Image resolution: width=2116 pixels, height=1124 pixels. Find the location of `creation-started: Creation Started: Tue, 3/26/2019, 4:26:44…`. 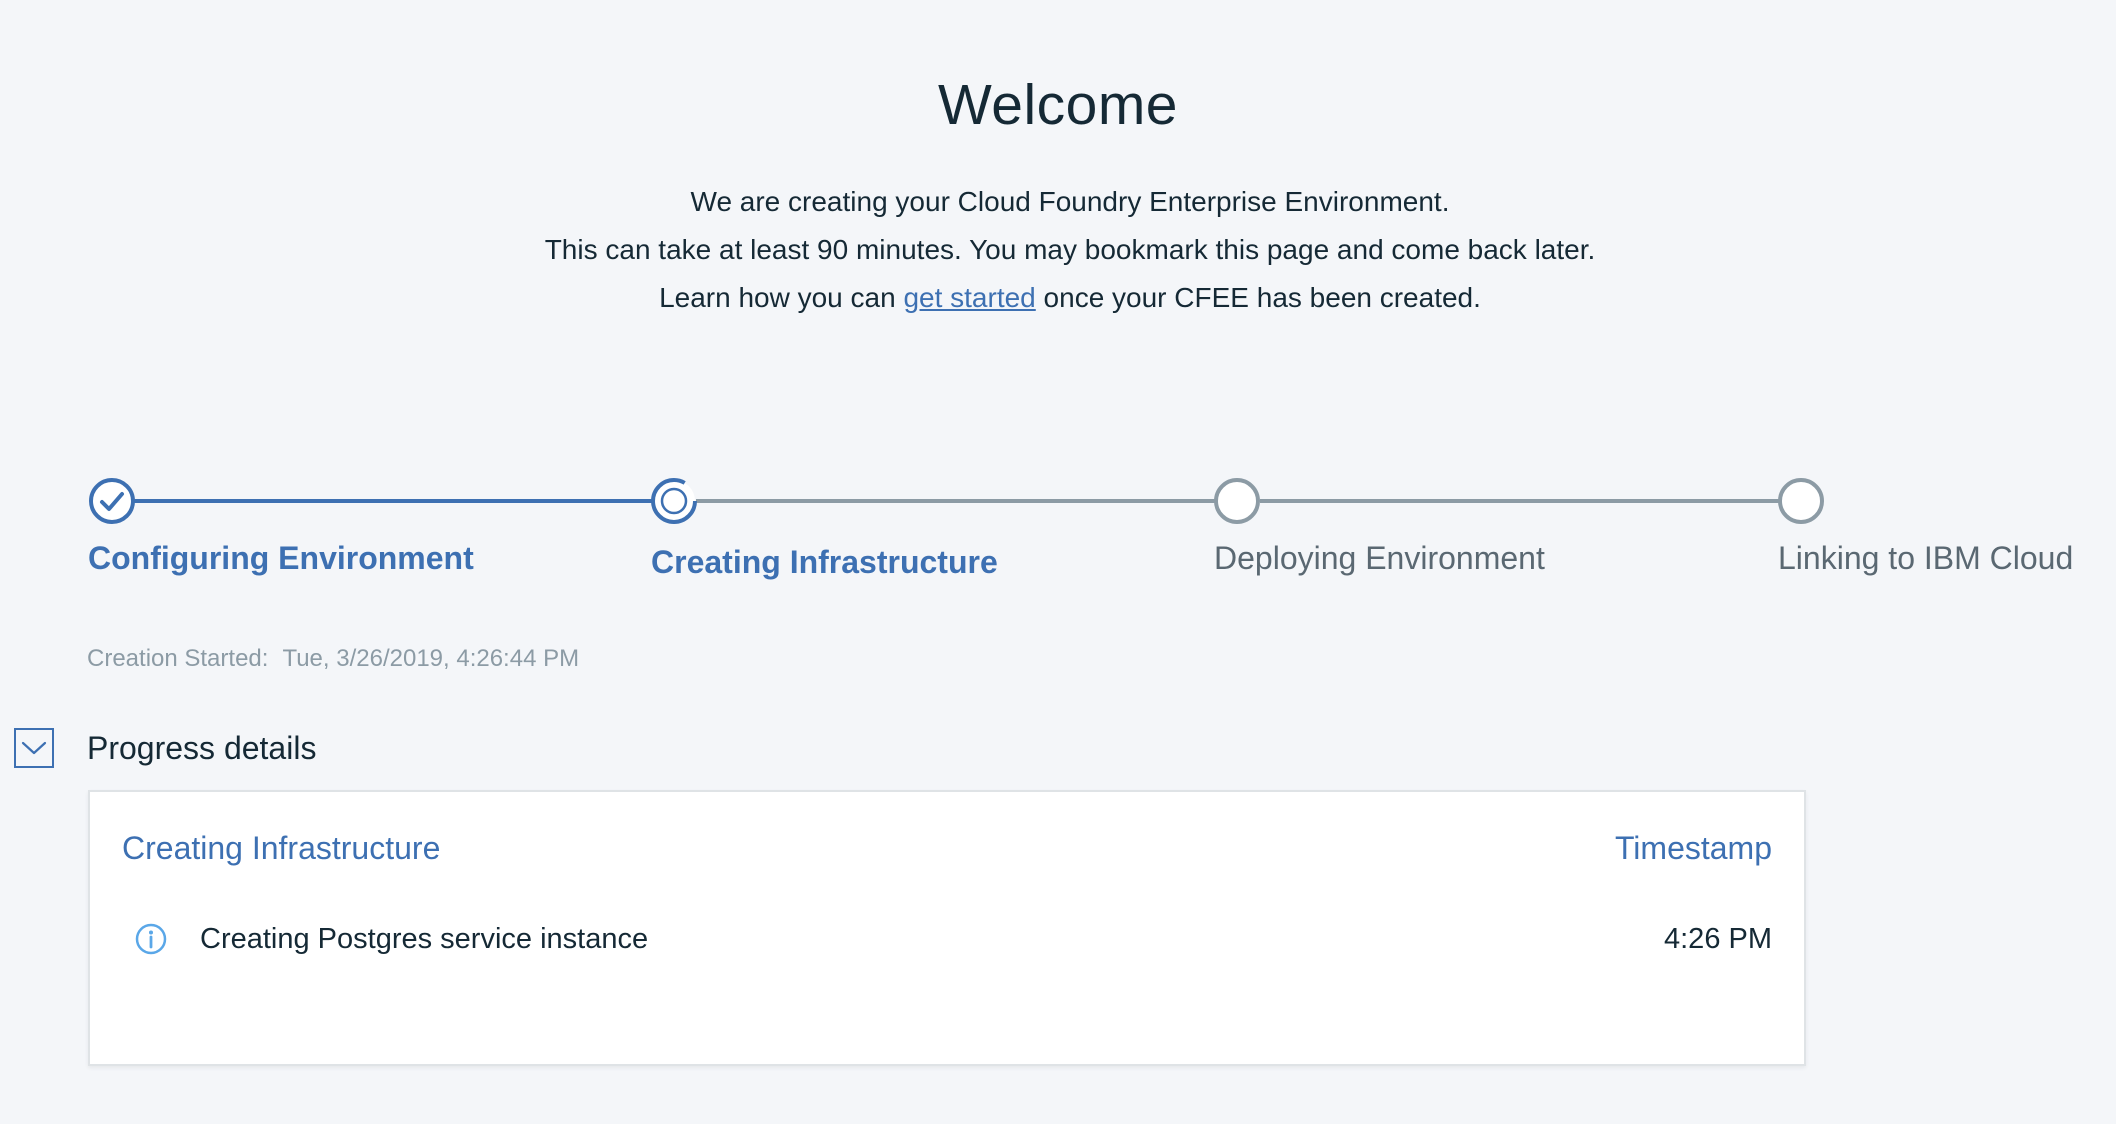

creation-started: Creation Started: Tue, 3/26/2019, 4:26:44… is located at coordinates (333, 659).